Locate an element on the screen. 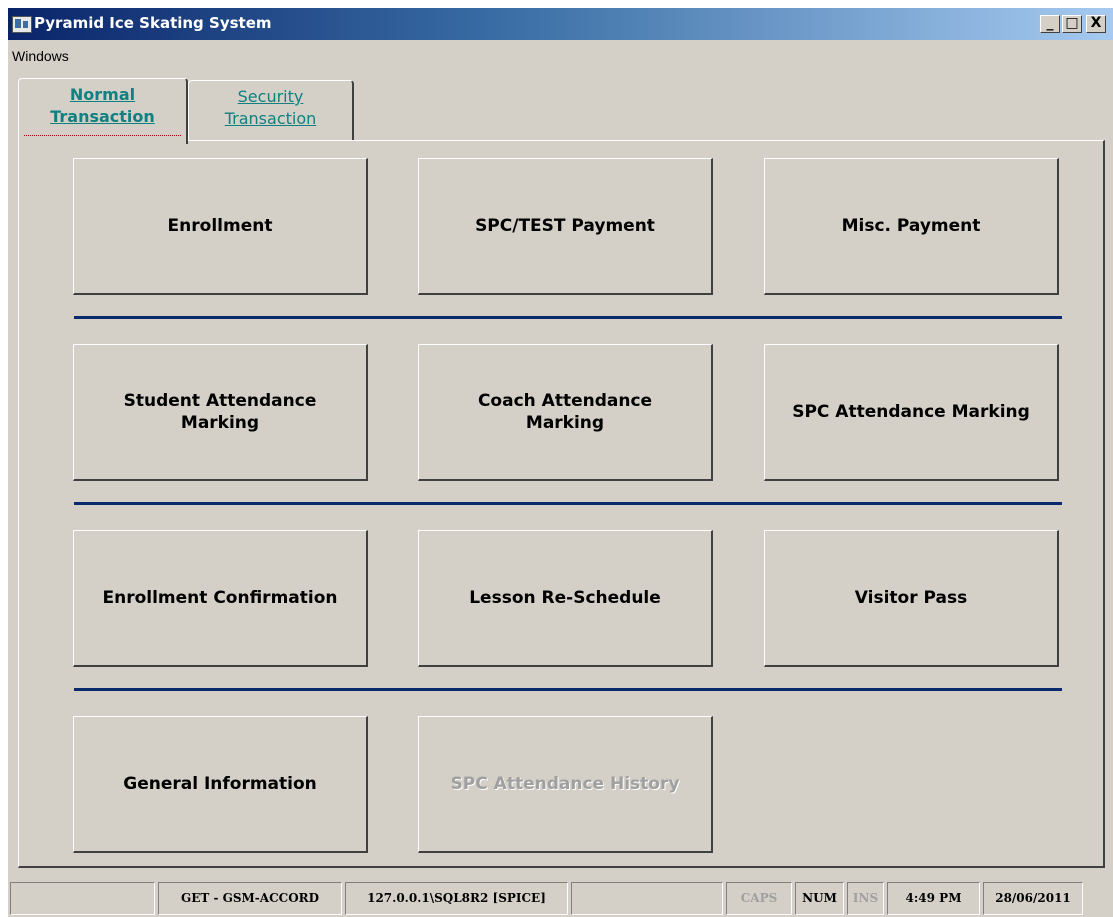 The image size is (1113, 917). enrollment-confirmation-button: Enrollment Confirmation is located at coordinates (220, 598).